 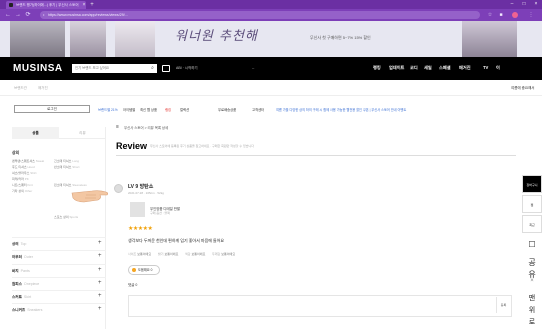 What do you see at coordinates (340, 37) in the screenshot?
I see `banner-promo-text: 무신사 첫 구매하면 5~7% 15% 할인` at bounding box center [340, 37].